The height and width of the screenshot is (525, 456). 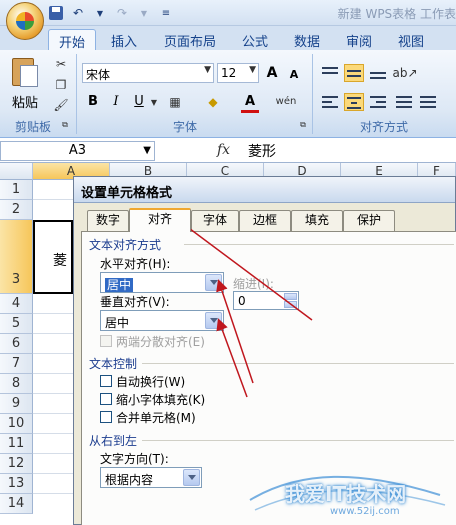 I want to click on align-left-icon, so click(x=330, y=102).